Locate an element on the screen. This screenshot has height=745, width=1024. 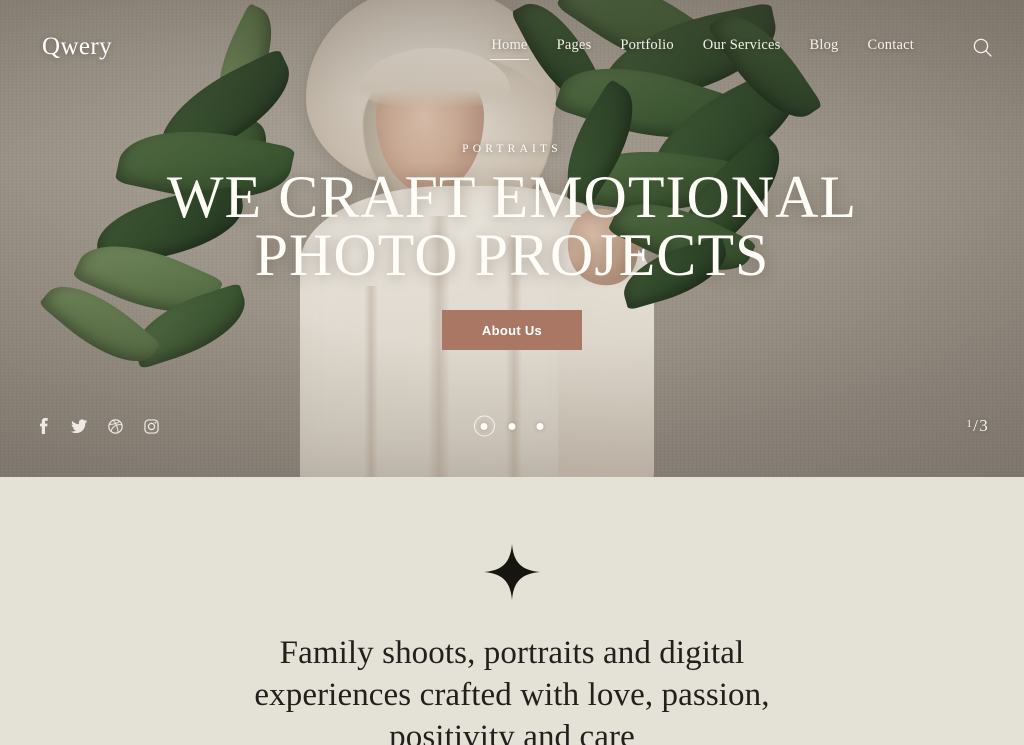
twitter-icon is located at coordinates (79, 426).